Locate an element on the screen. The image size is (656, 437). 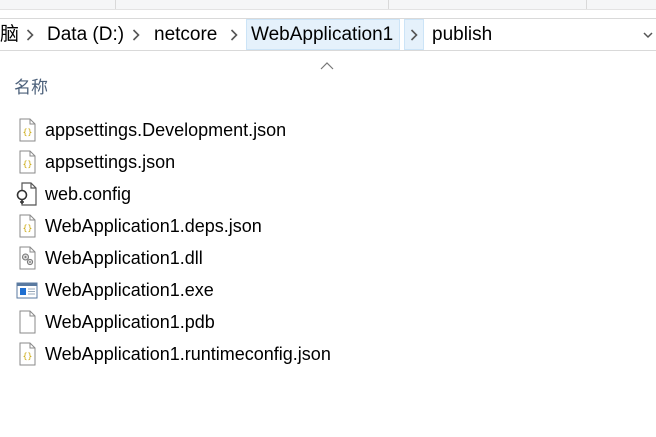
ribbon-strip is located at coordinates (328, 5).